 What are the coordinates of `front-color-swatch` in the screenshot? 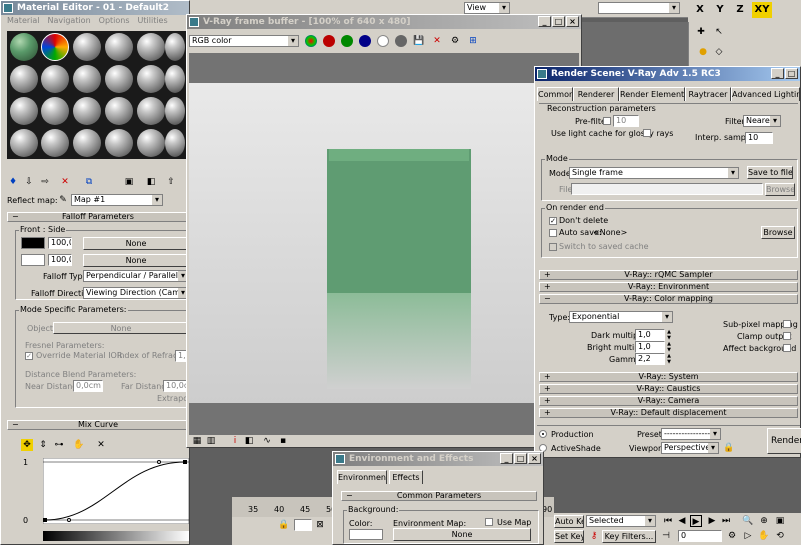 It's located at (33, 243).